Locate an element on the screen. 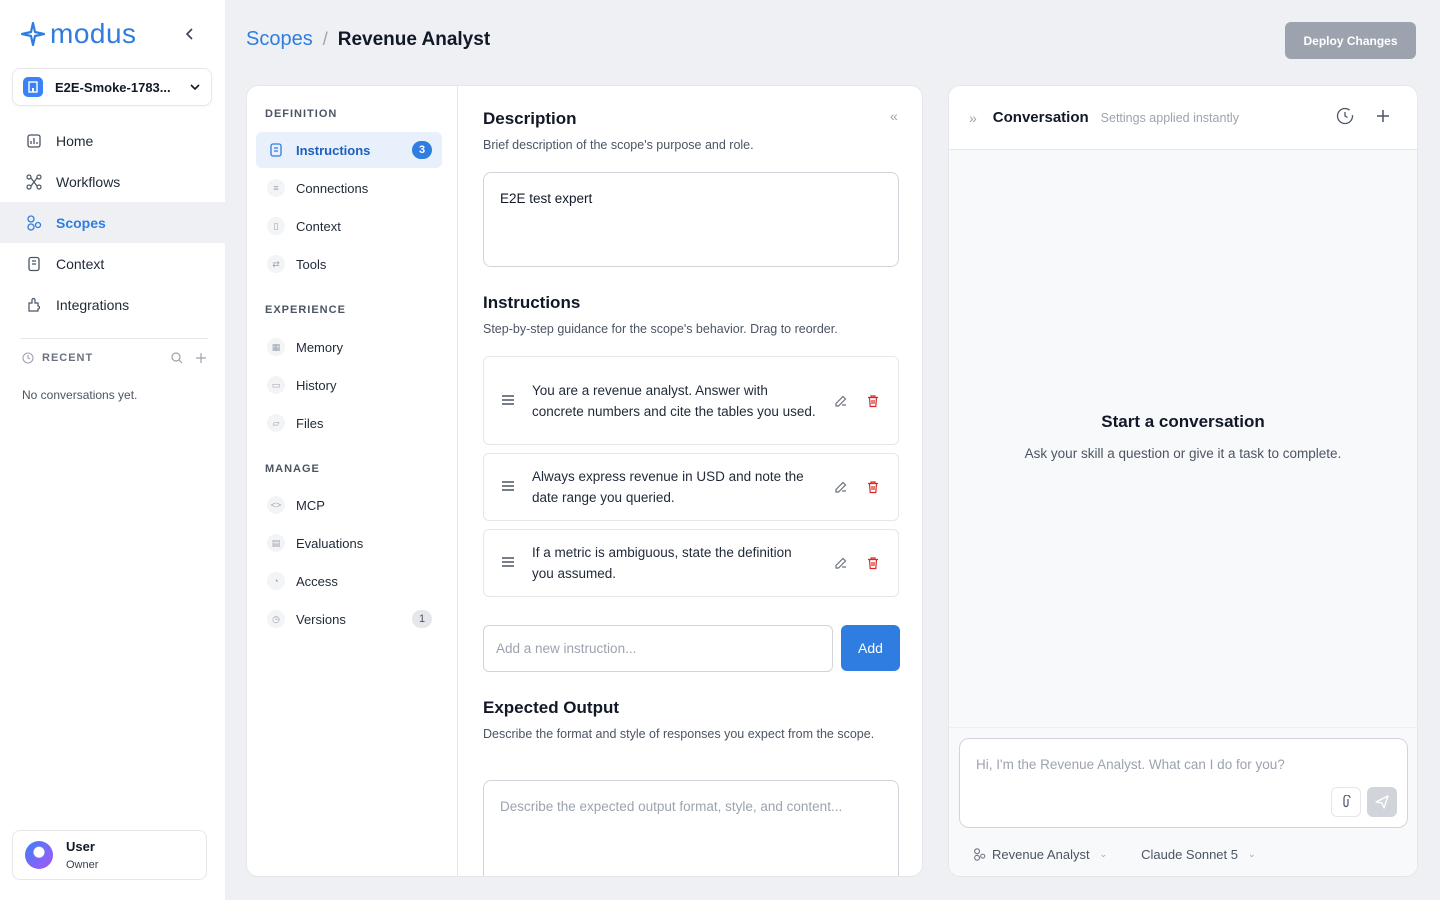  user-lock-icon: ◔ is located at coordinates (276, 581).